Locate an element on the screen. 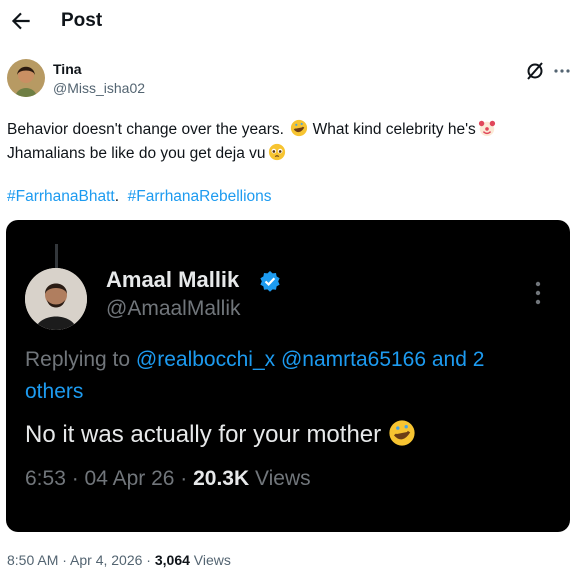 The width and height of the screenshot is (578, 578). thread-line is located at coordinates (56, 256).